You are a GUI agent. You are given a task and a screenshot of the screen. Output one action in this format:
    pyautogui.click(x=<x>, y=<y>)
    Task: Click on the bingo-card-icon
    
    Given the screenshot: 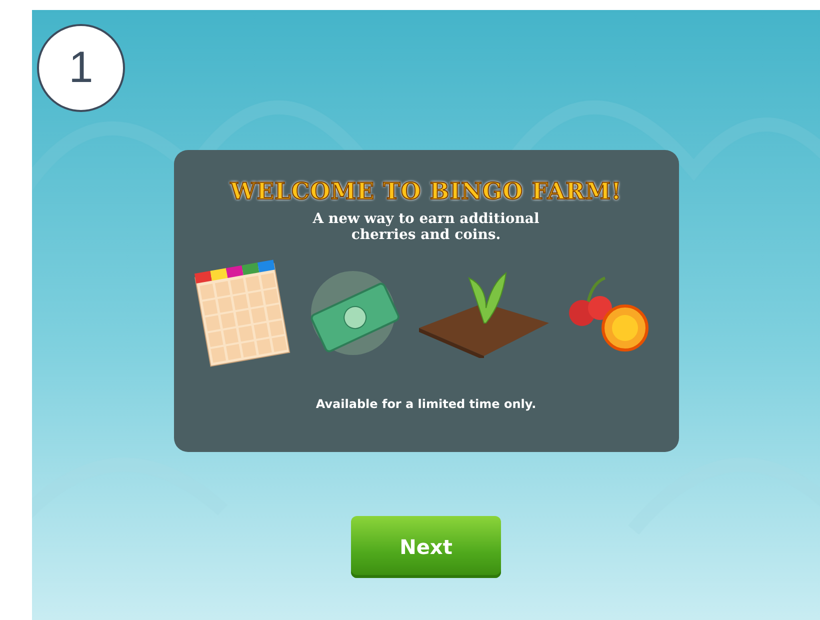 What is the action you would take?
    pyautogui.click(x=242, y=313)
    